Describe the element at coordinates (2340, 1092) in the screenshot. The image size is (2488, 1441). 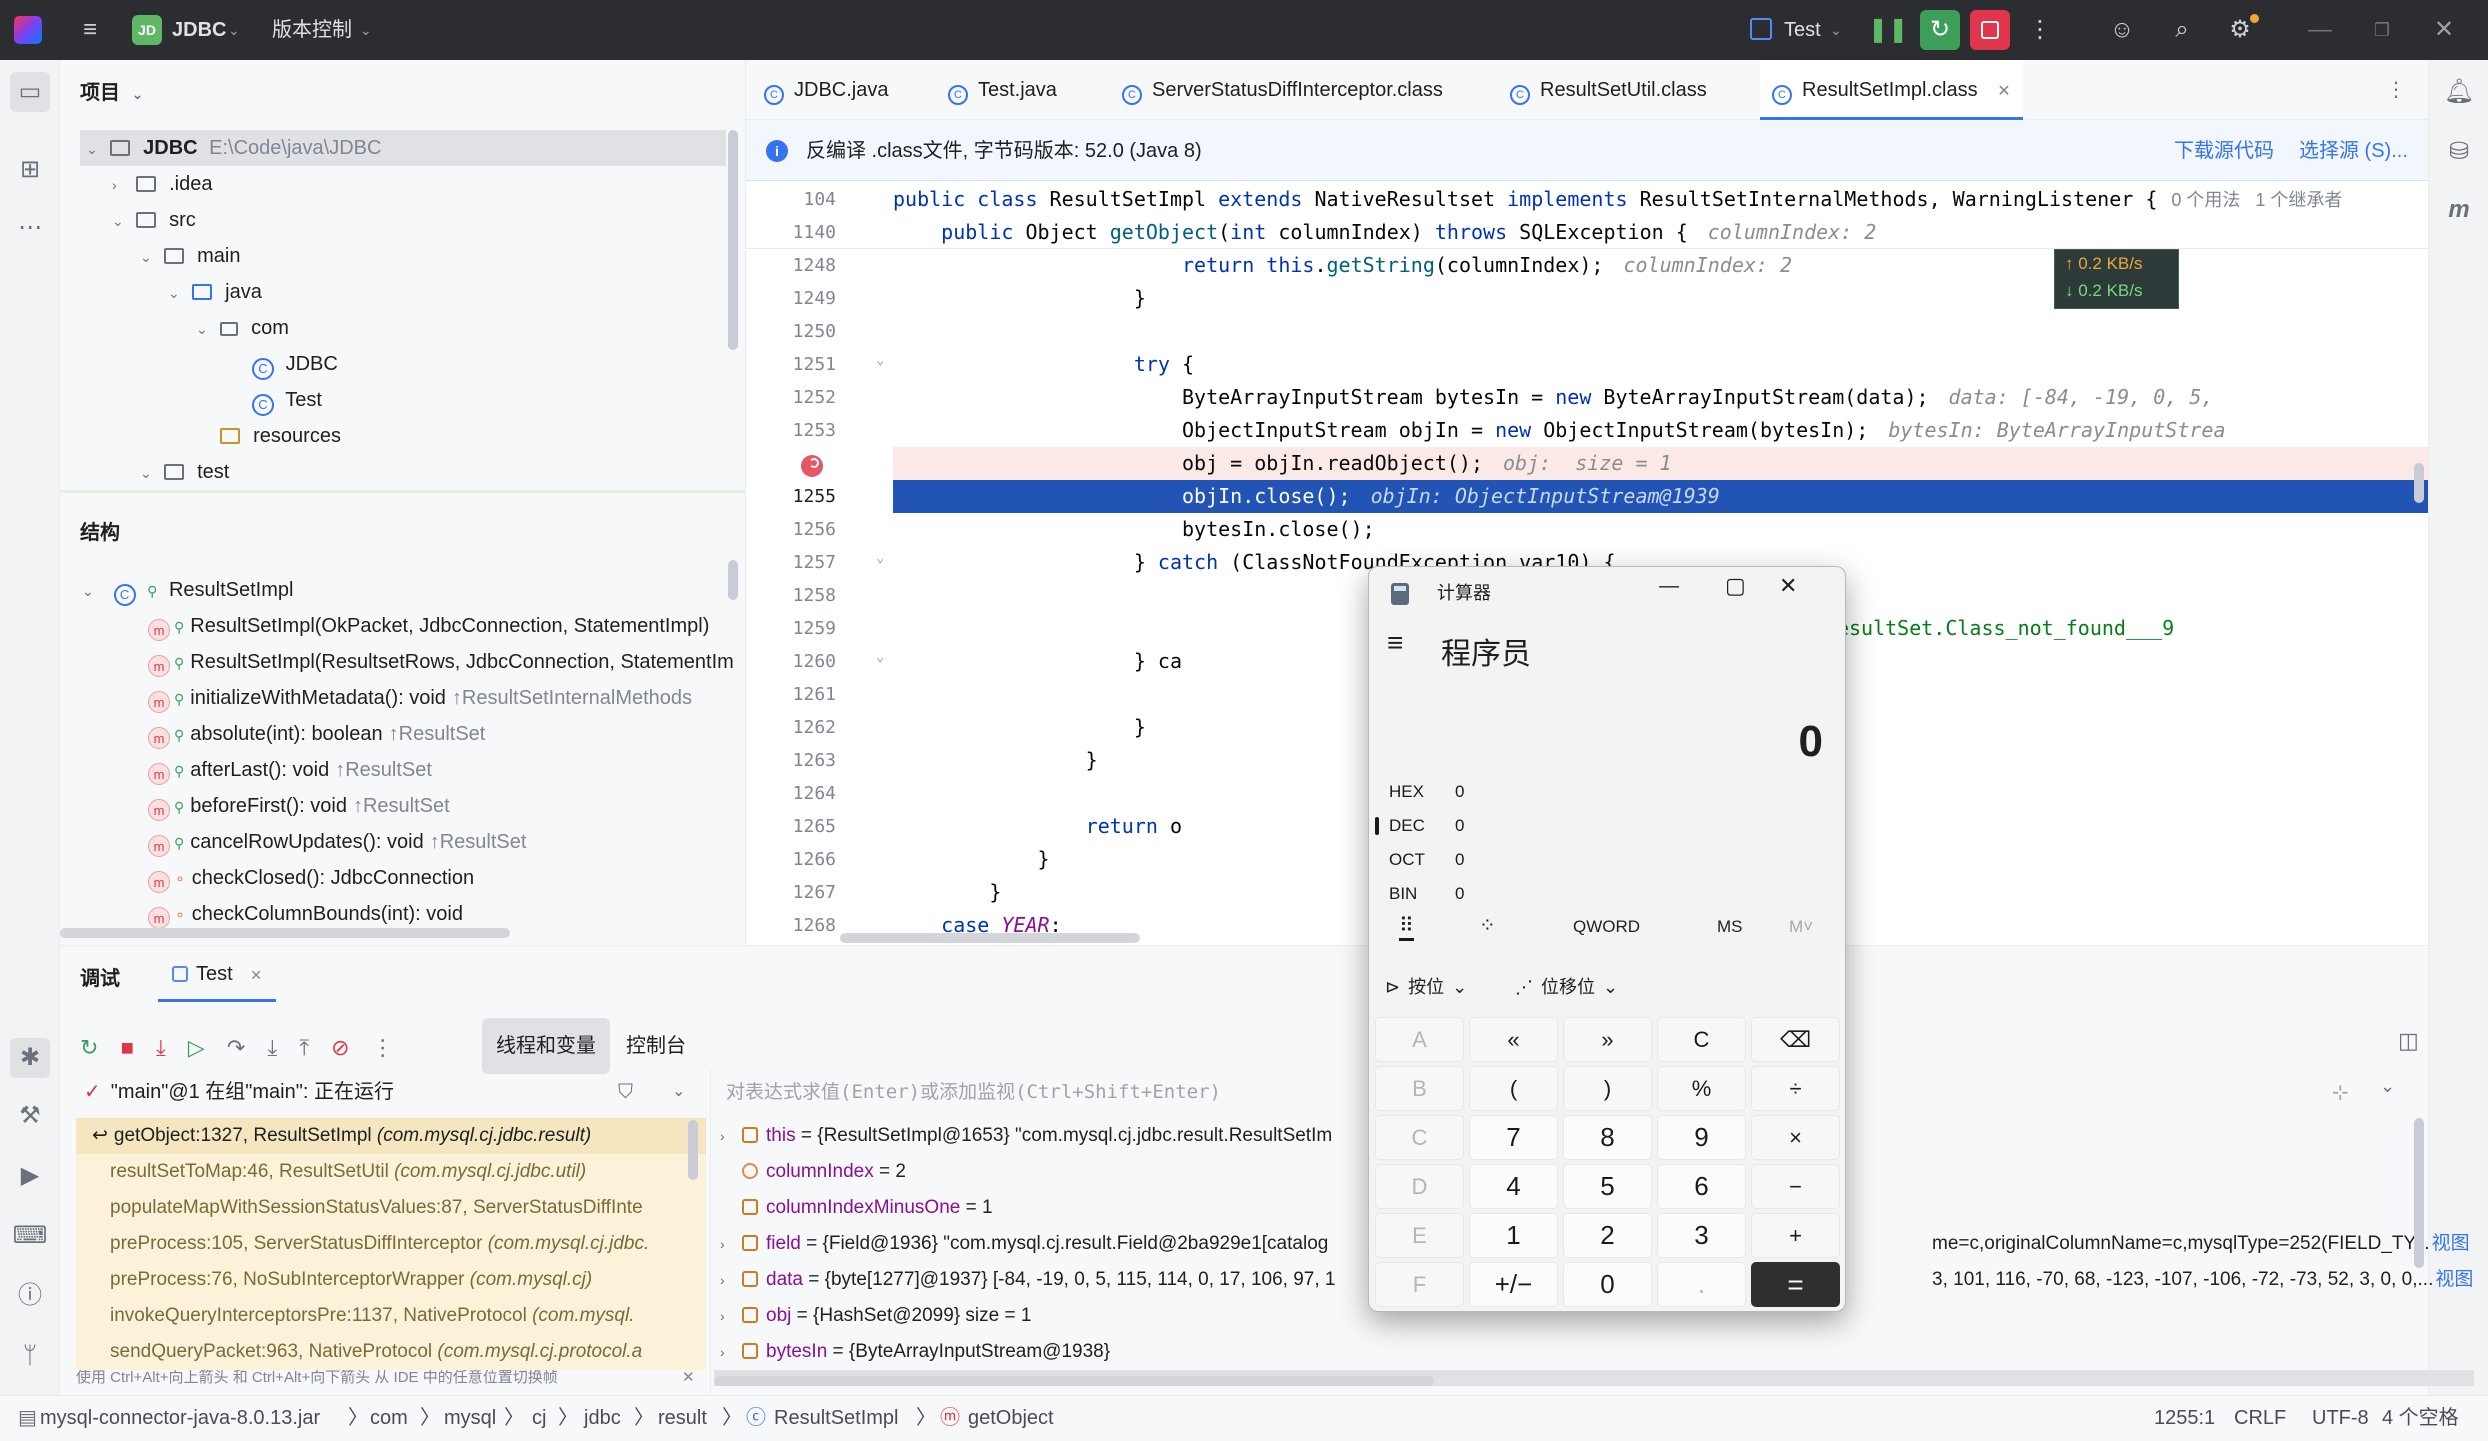
I see `add-watch-icon: ⊹` at that location.